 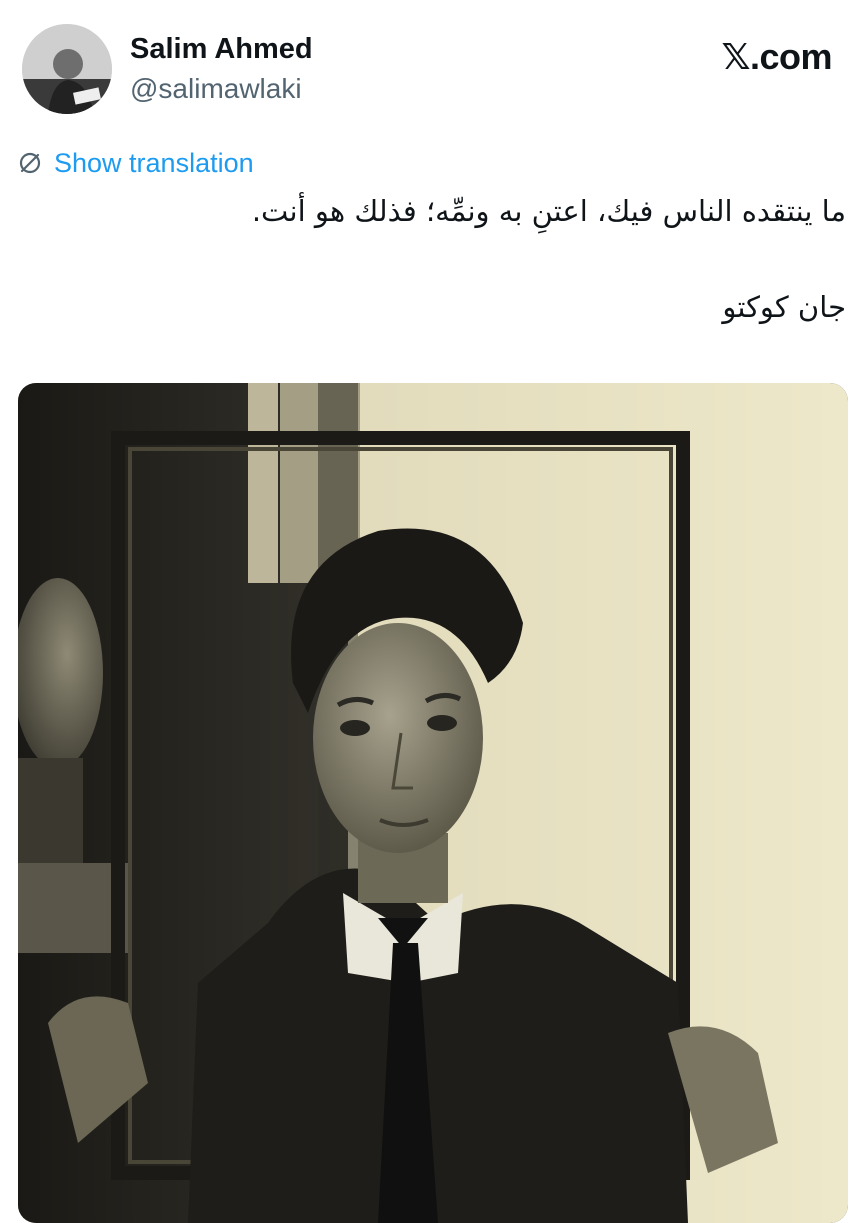 I want to click on avatar-image, so click(x=67, y=69).